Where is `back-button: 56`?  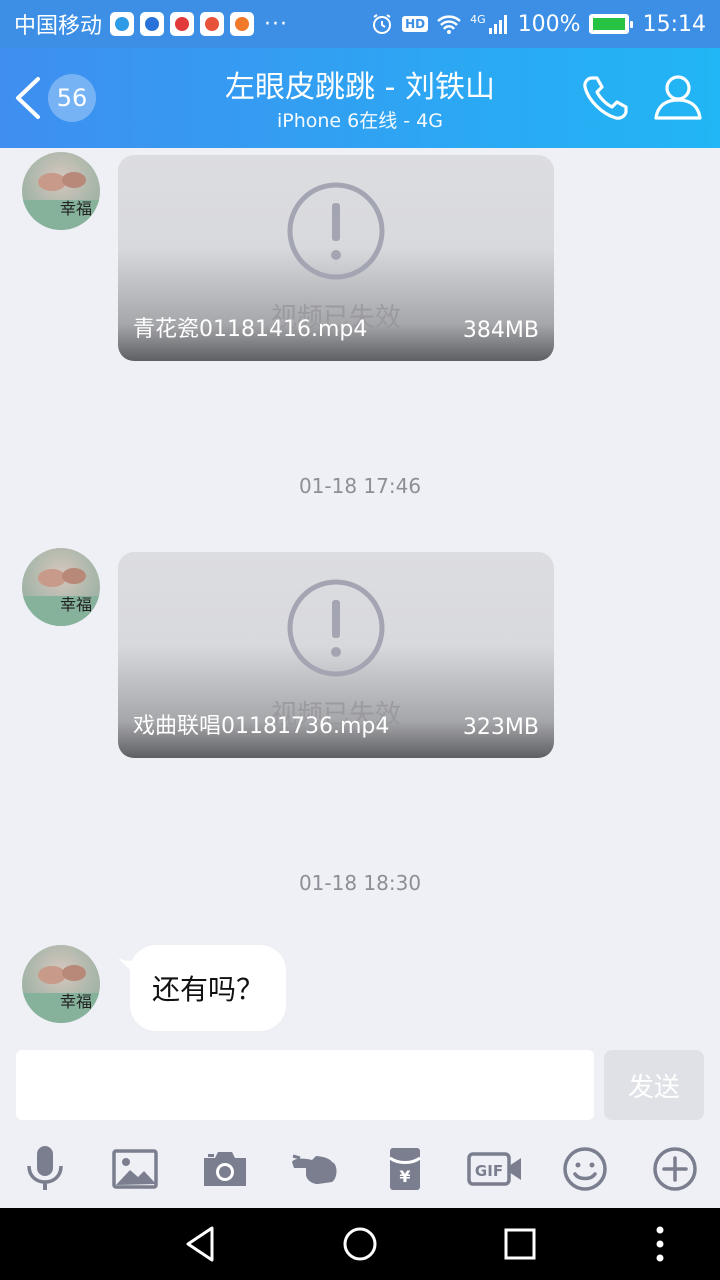
back-button: 56 is located at coordinates (57, 98).